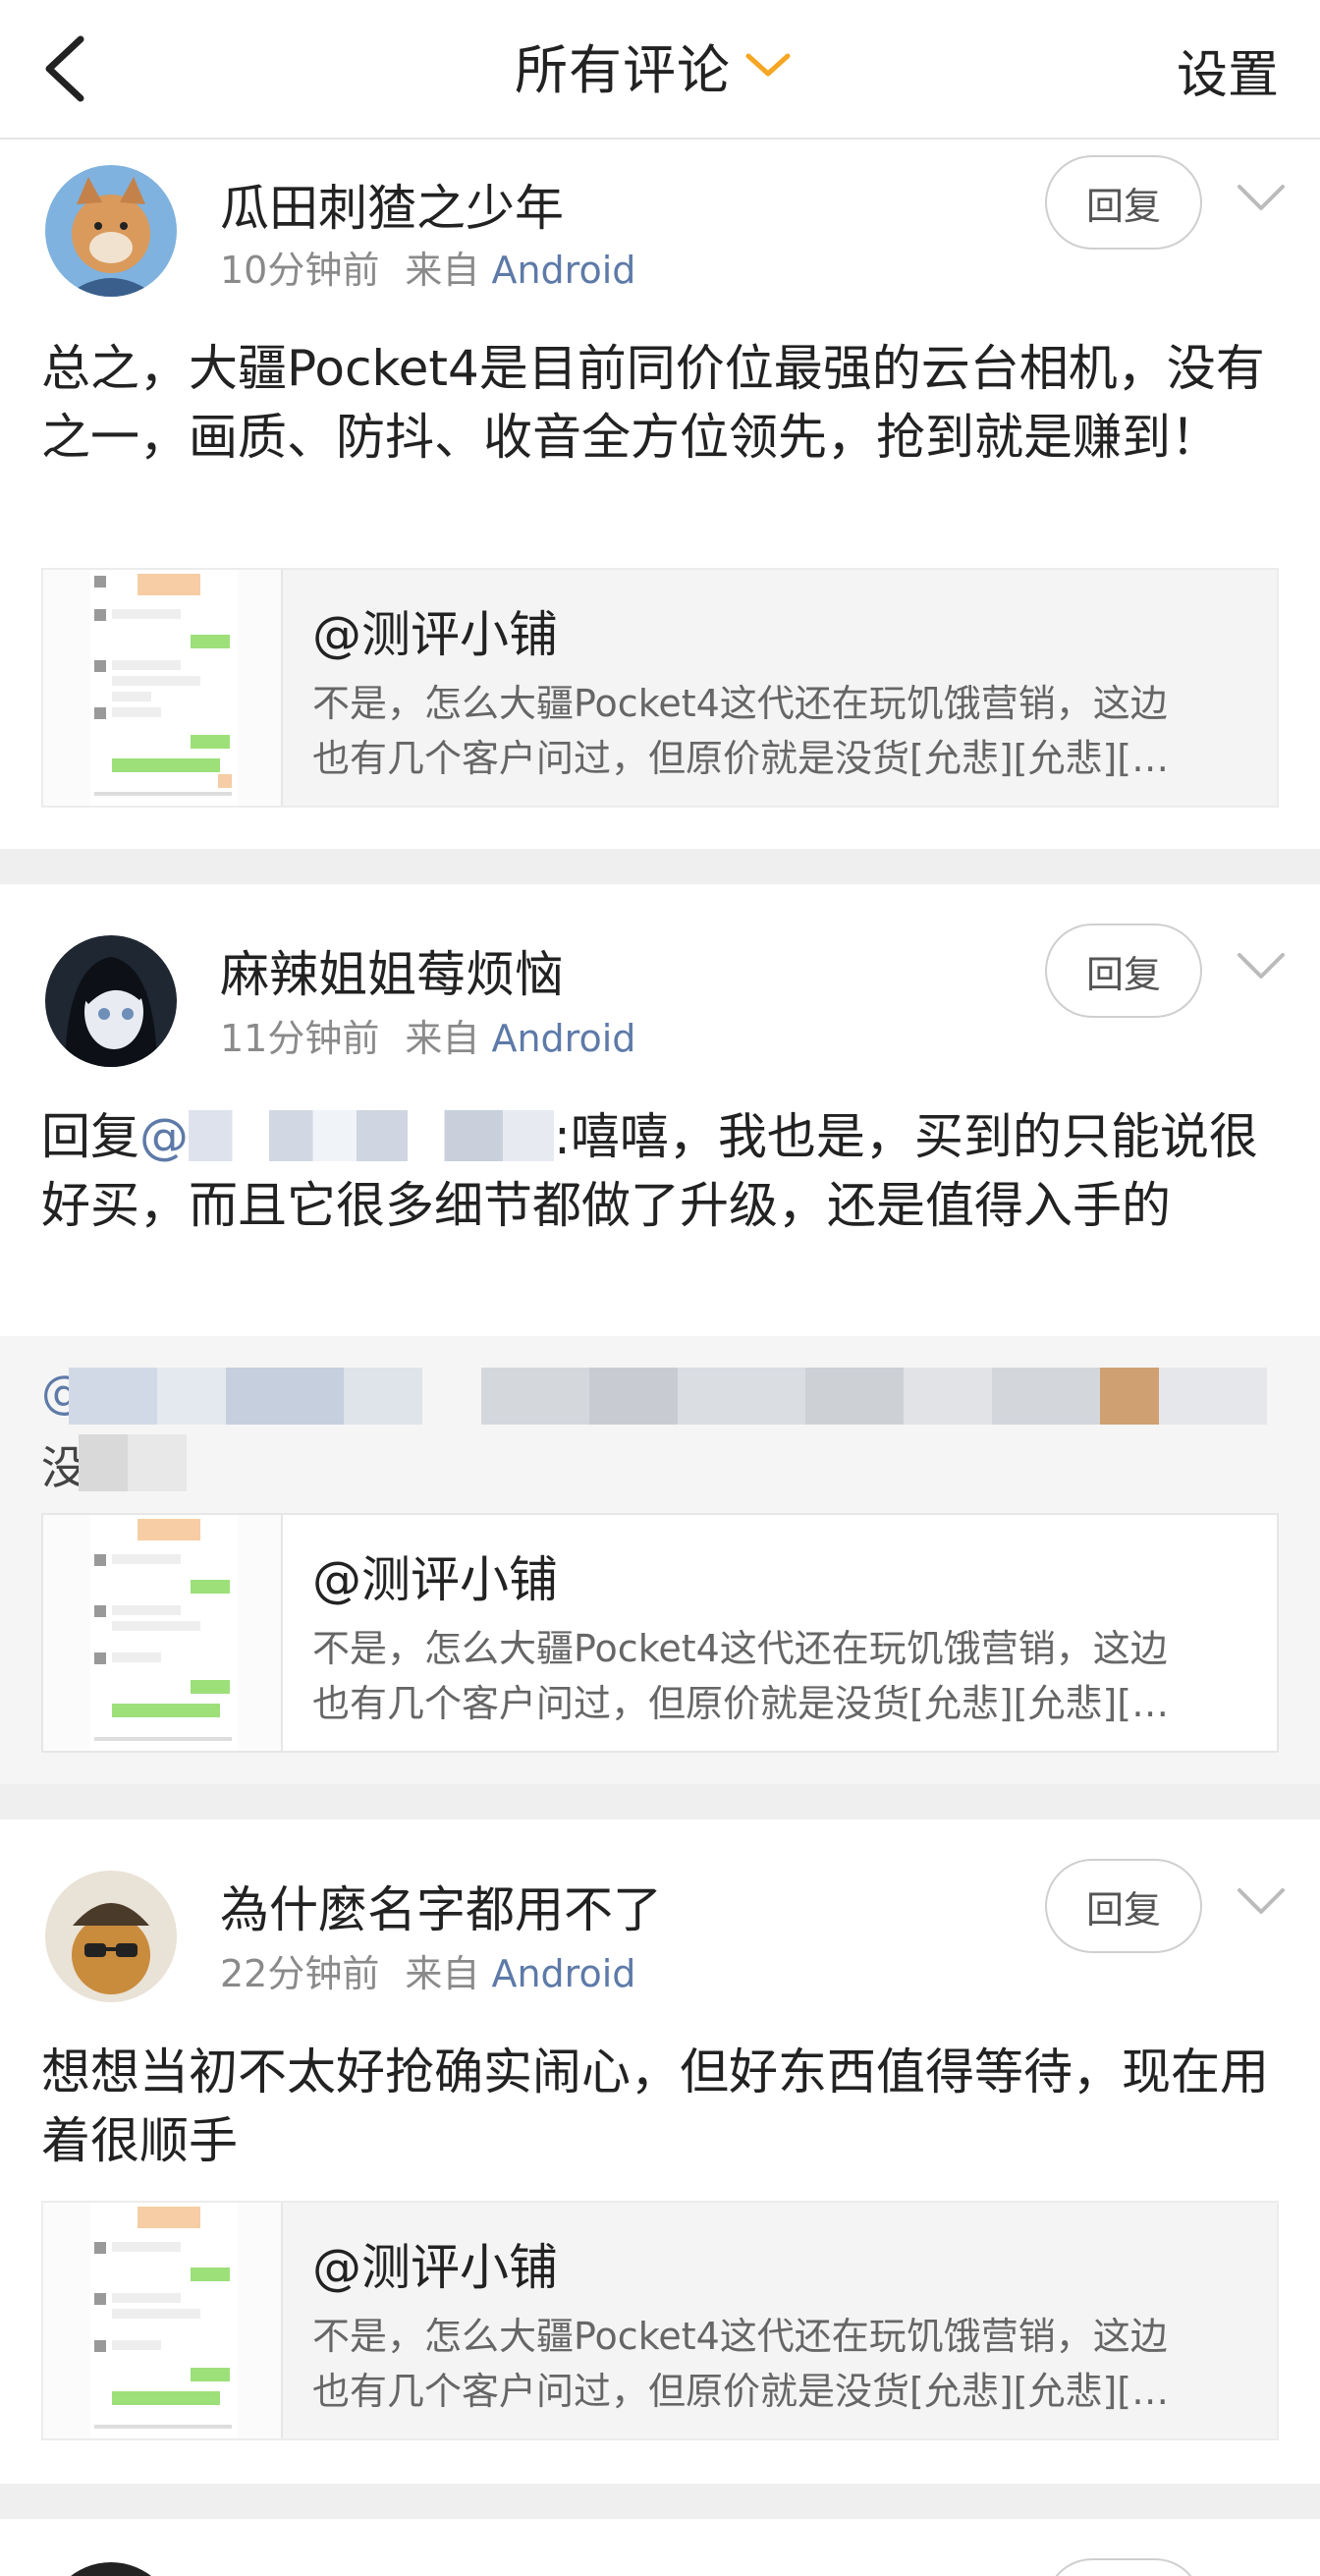 This screenshot has height=2576, width=1320. Describe the element at coordinates (655, 2106) in the screenshot. I see `comment-text: 想想当初不太好抢确实闹心，但好东西值得等待，现在用着很顺手` at that location.